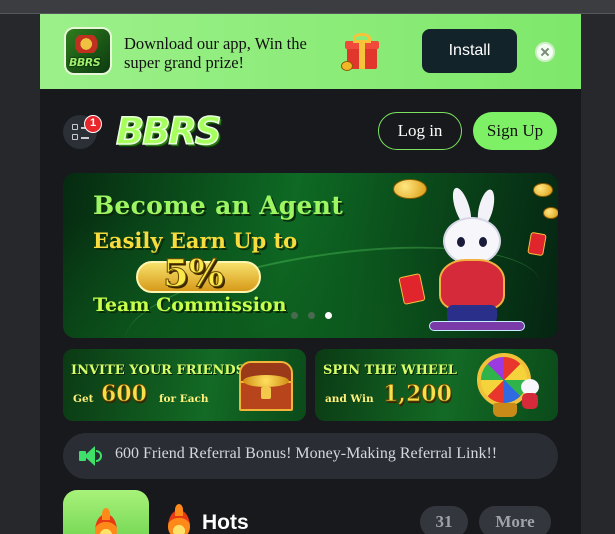 This screenshot has height=534, width=615. I want to click on invite-card-title: INVITE YOUR FRIENDS, so click(158, 370).